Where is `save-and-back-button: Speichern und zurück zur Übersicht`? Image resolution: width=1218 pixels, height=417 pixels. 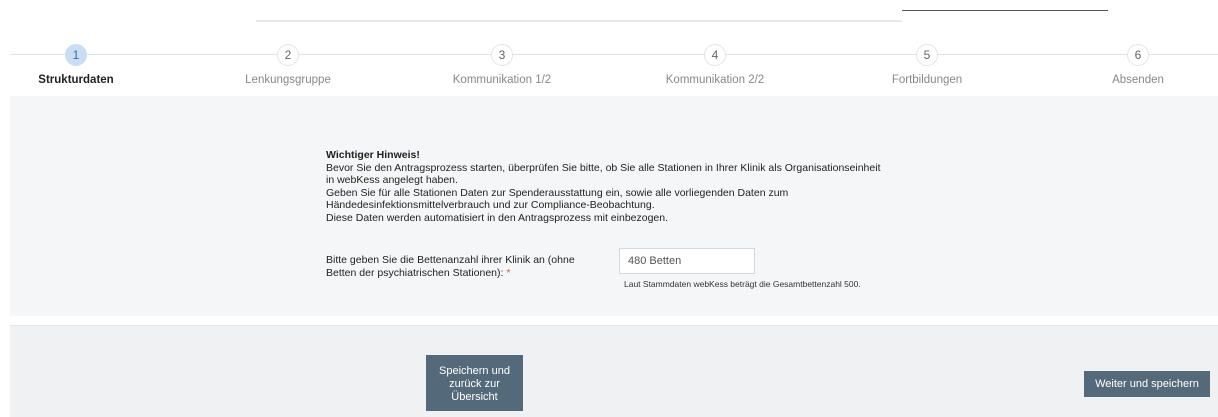 save-and-back-button: Speichern und zurück zur Übersicht is located at coordinates (474, 383).